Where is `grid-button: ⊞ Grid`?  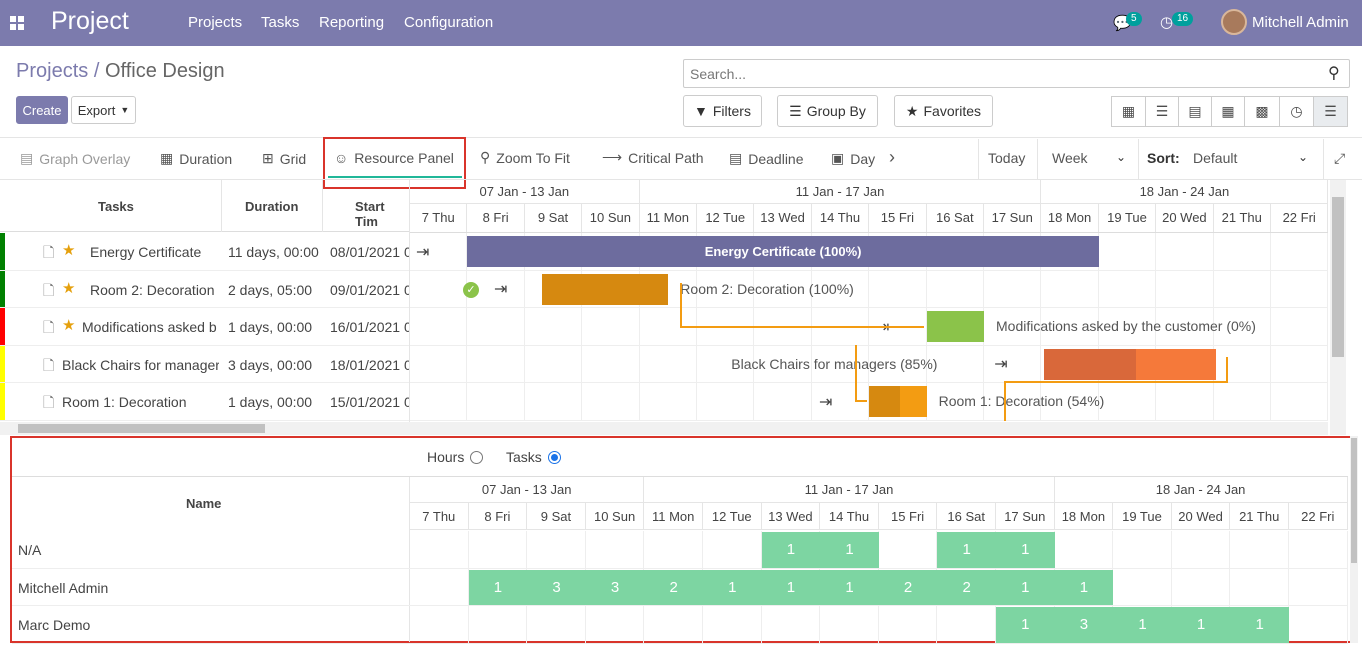
grid-button: ⊞ Grid is located at coordinates (284, 158).